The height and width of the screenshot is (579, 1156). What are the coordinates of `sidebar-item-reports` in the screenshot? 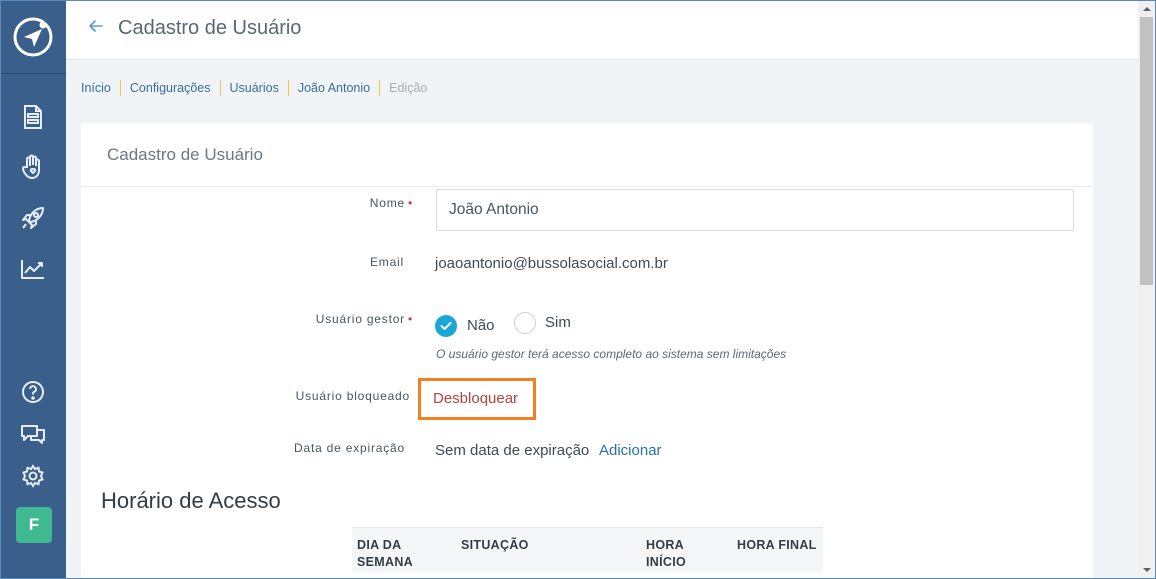 It's located at (33, 269).